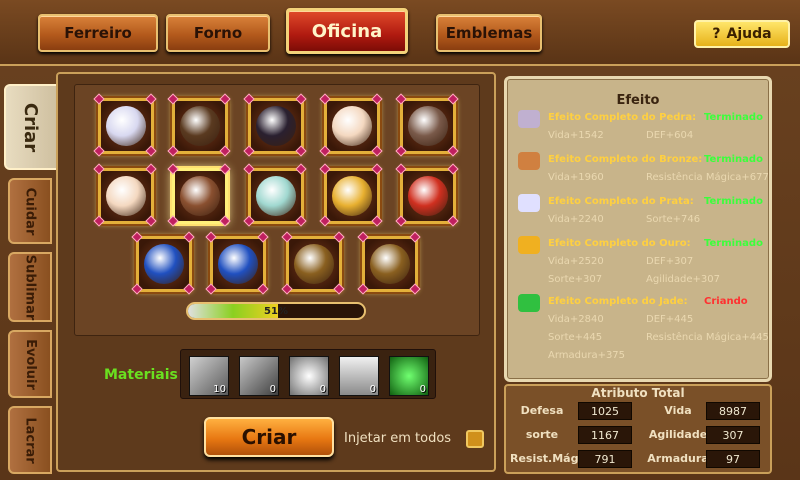 The height and width of the screenshot is (480, 800). I want to click on effect-stat: Sorte+746, so click(673, 219).